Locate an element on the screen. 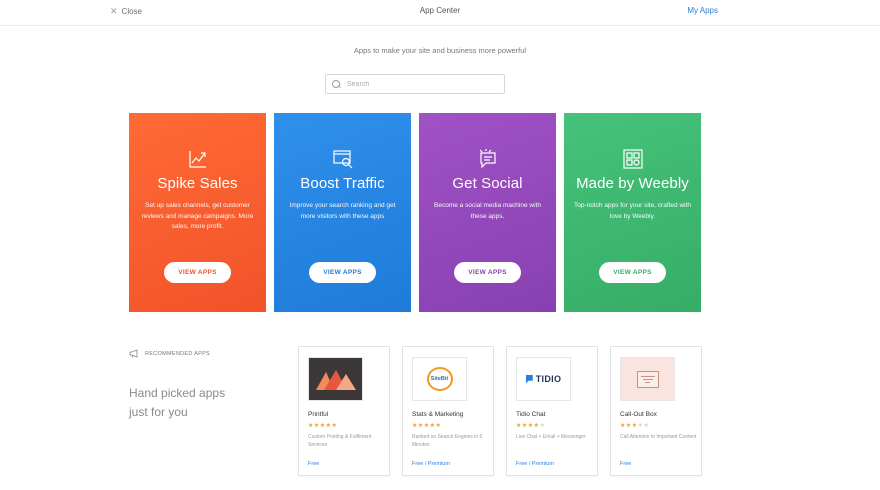  my-apps-link: My Apps is located at coordinates (702, 10).